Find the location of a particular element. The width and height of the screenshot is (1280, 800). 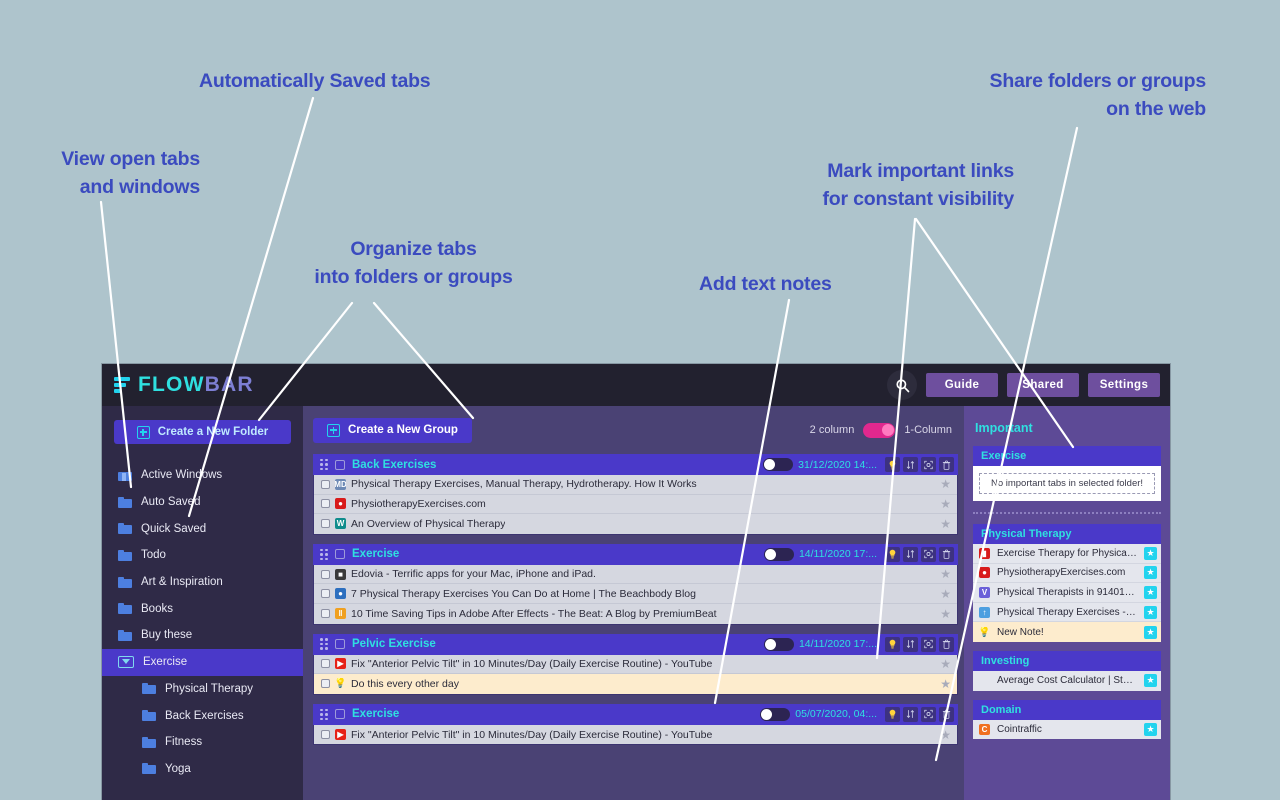

guide-button: Guide is located at coordinates (962, 385).